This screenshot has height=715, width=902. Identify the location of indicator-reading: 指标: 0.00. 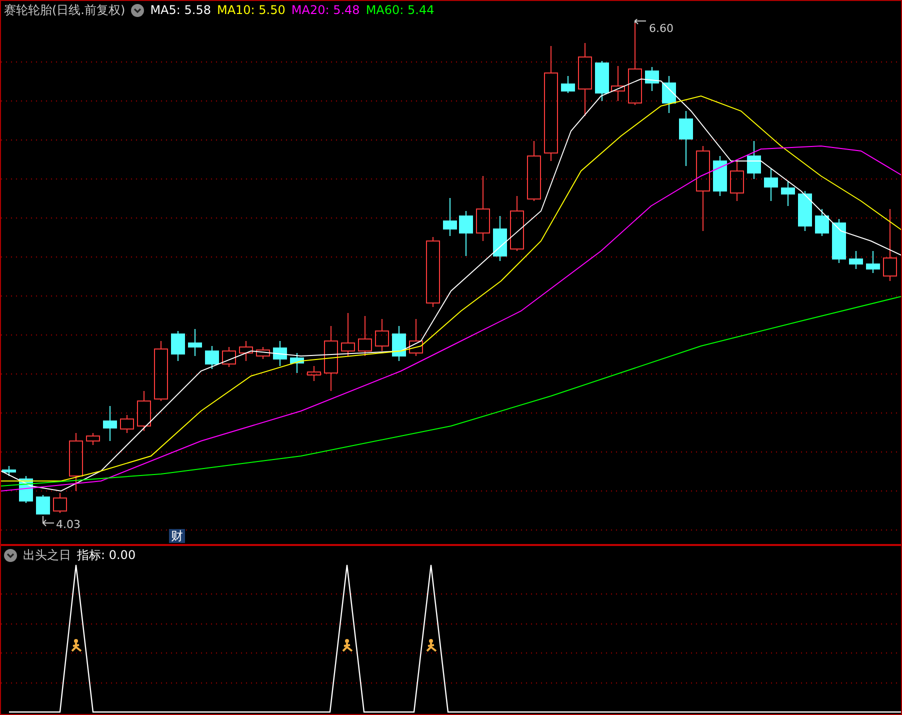
(106, 555).